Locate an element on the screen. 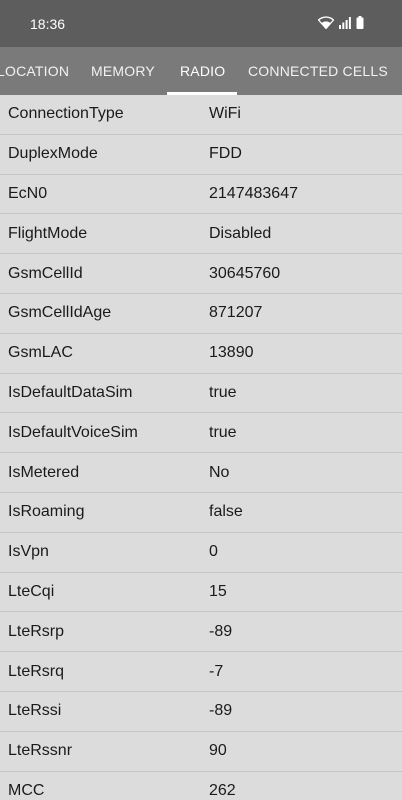 This screenshot has height=800, width=402. list-item: GsmLAC 13890 is located at coordinates (201, 354).